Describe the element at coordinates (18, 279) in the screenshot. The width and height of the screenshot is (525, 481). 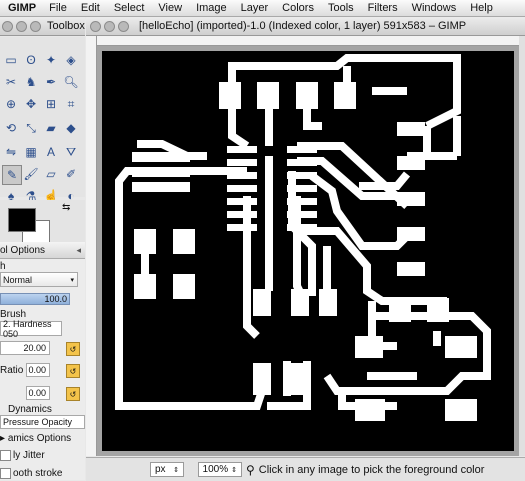
I see `mode-value: Normal` at that location.